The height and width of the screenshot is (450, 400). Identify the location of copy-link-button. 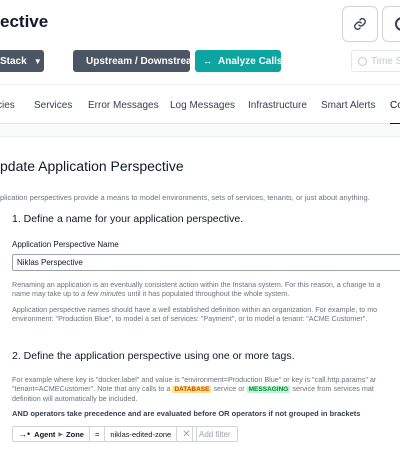
(360, 24).